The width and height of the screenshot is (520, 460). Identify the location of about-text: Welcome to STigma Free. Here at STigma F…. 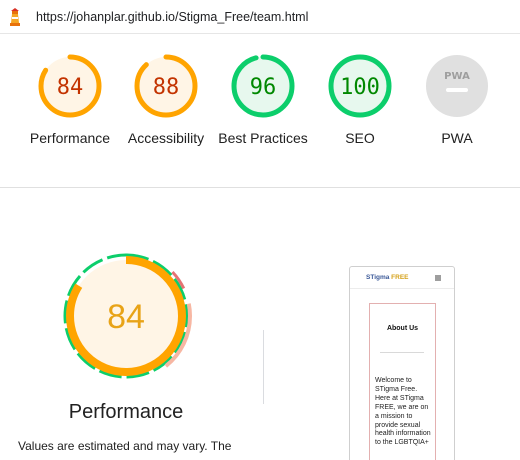
(403, 412).